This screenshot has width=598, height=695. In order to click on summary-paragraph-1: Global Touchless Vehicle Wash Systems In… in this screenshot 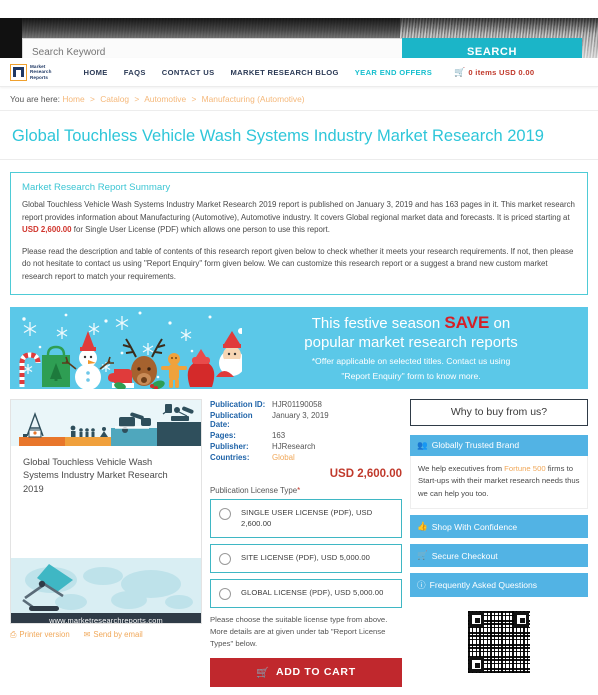, I will do `click(299, 218)`.